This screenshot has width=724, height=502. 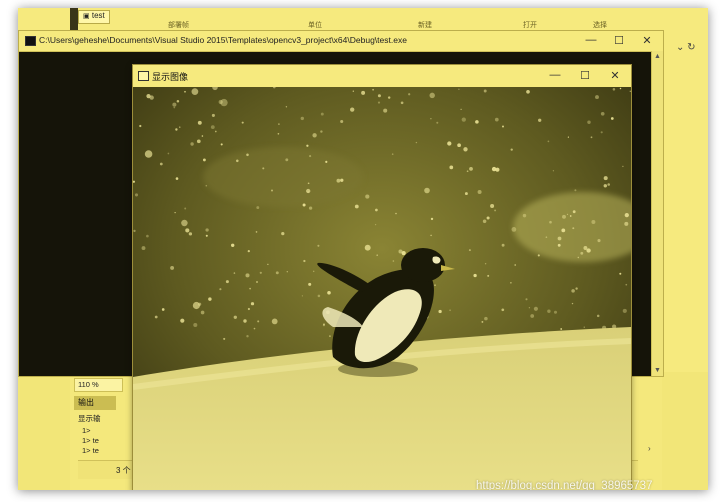 What do you see at coordinates (90, 440) in the screenshot?
I see `output-line: 1> te` at bounding box center [90, 440].